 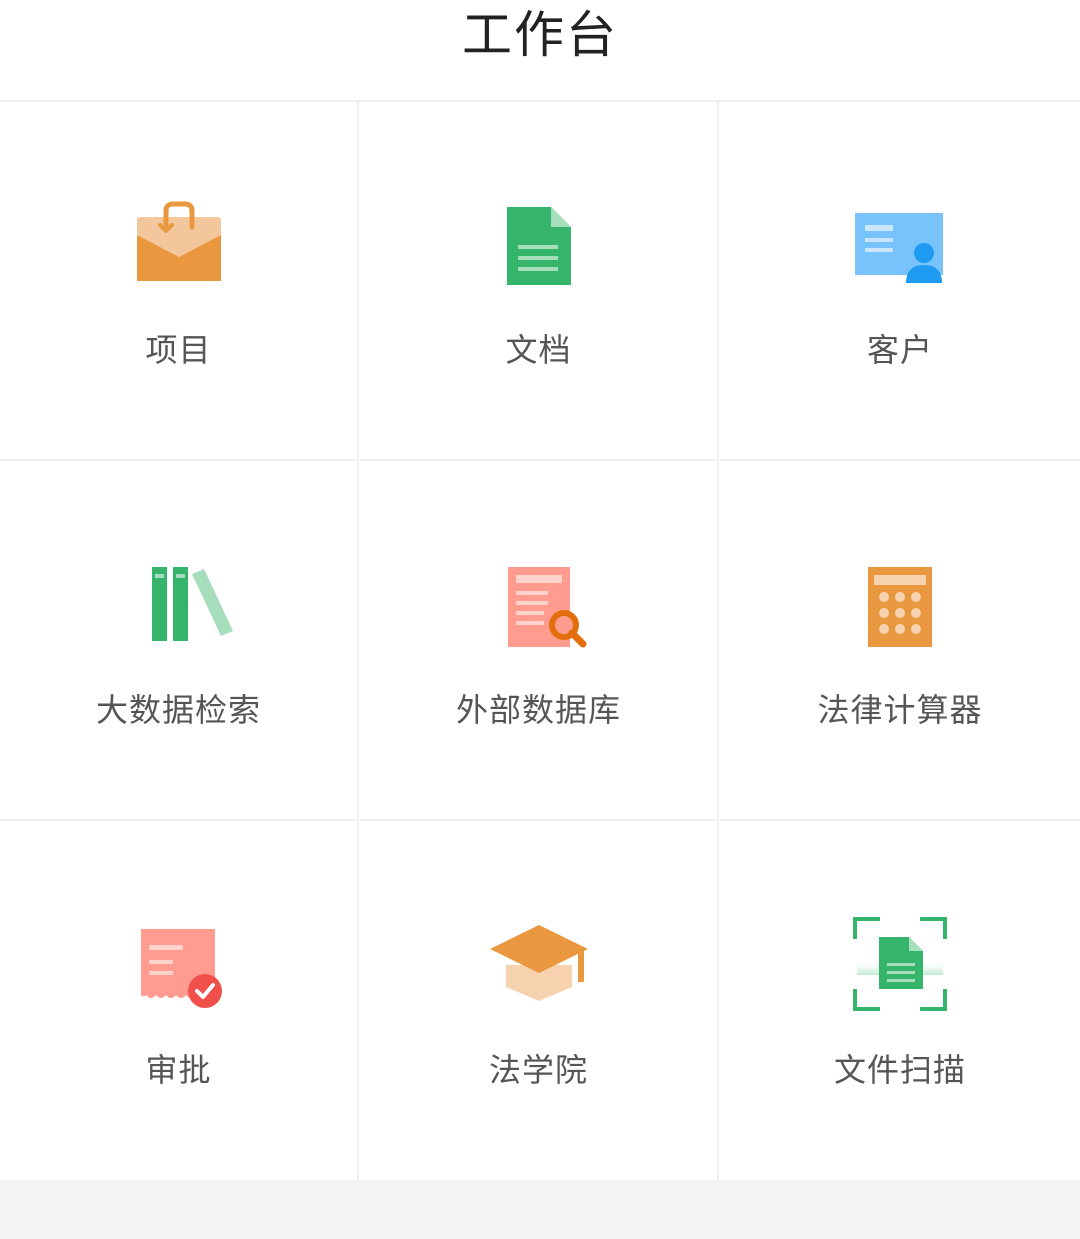 I want to click on grid-item-label: 文档, so click(x=538, y=350).